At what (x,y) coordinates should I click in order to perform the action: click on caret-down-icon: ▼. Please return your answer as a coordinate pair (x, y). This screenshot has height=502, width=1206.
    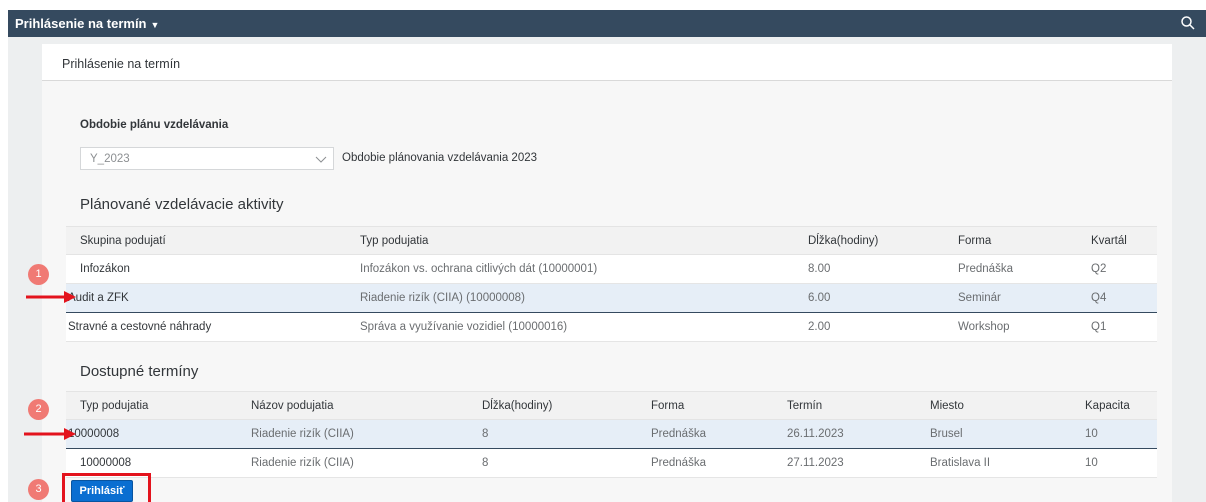
    Looking at the image, I should click on (155, 25).